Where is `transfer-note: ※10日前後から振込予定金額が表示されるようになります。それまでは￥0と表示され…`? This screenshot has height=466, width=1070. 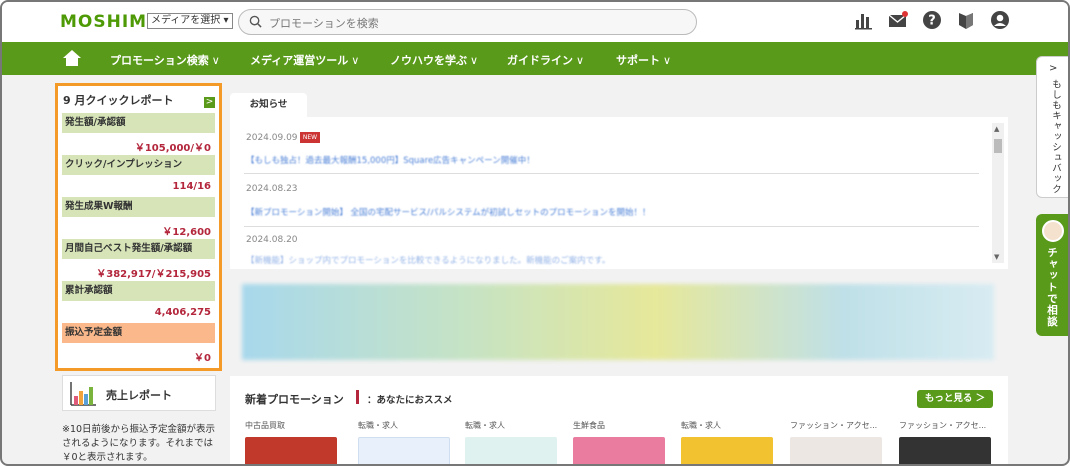 transfer-note: ※10日前後から振込予定金額が表示されるようになります。それまでは￥0と表示され… is located at coordinates (139, 443).